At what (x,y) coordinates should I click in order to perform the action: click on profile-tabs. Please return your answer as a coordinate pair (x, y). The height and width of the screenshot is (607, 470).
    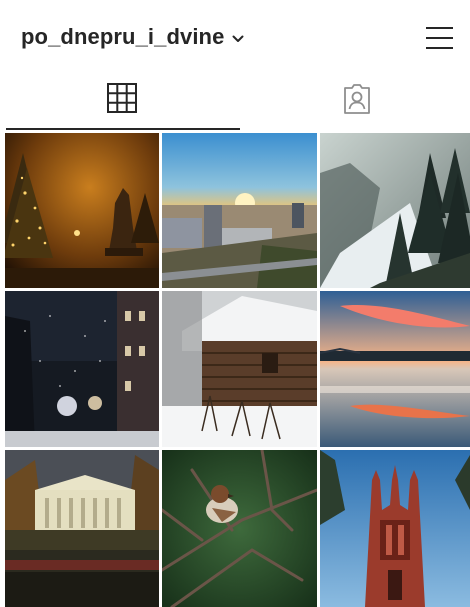
    Looking at the image, I should click on (235, 102).